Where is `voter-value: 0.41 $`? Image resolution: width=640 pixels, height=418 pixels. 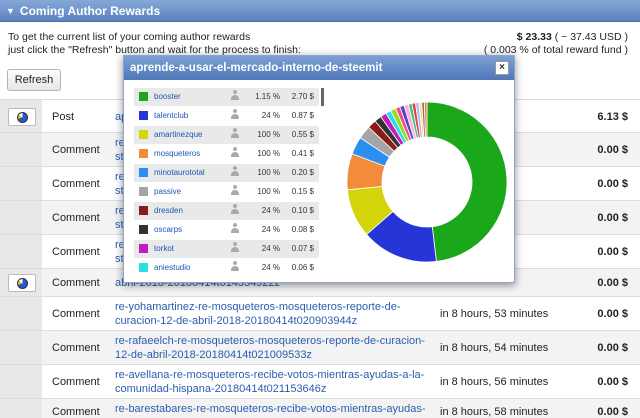
voter-value: 0.41 $ is located at coordinates (302, 153).